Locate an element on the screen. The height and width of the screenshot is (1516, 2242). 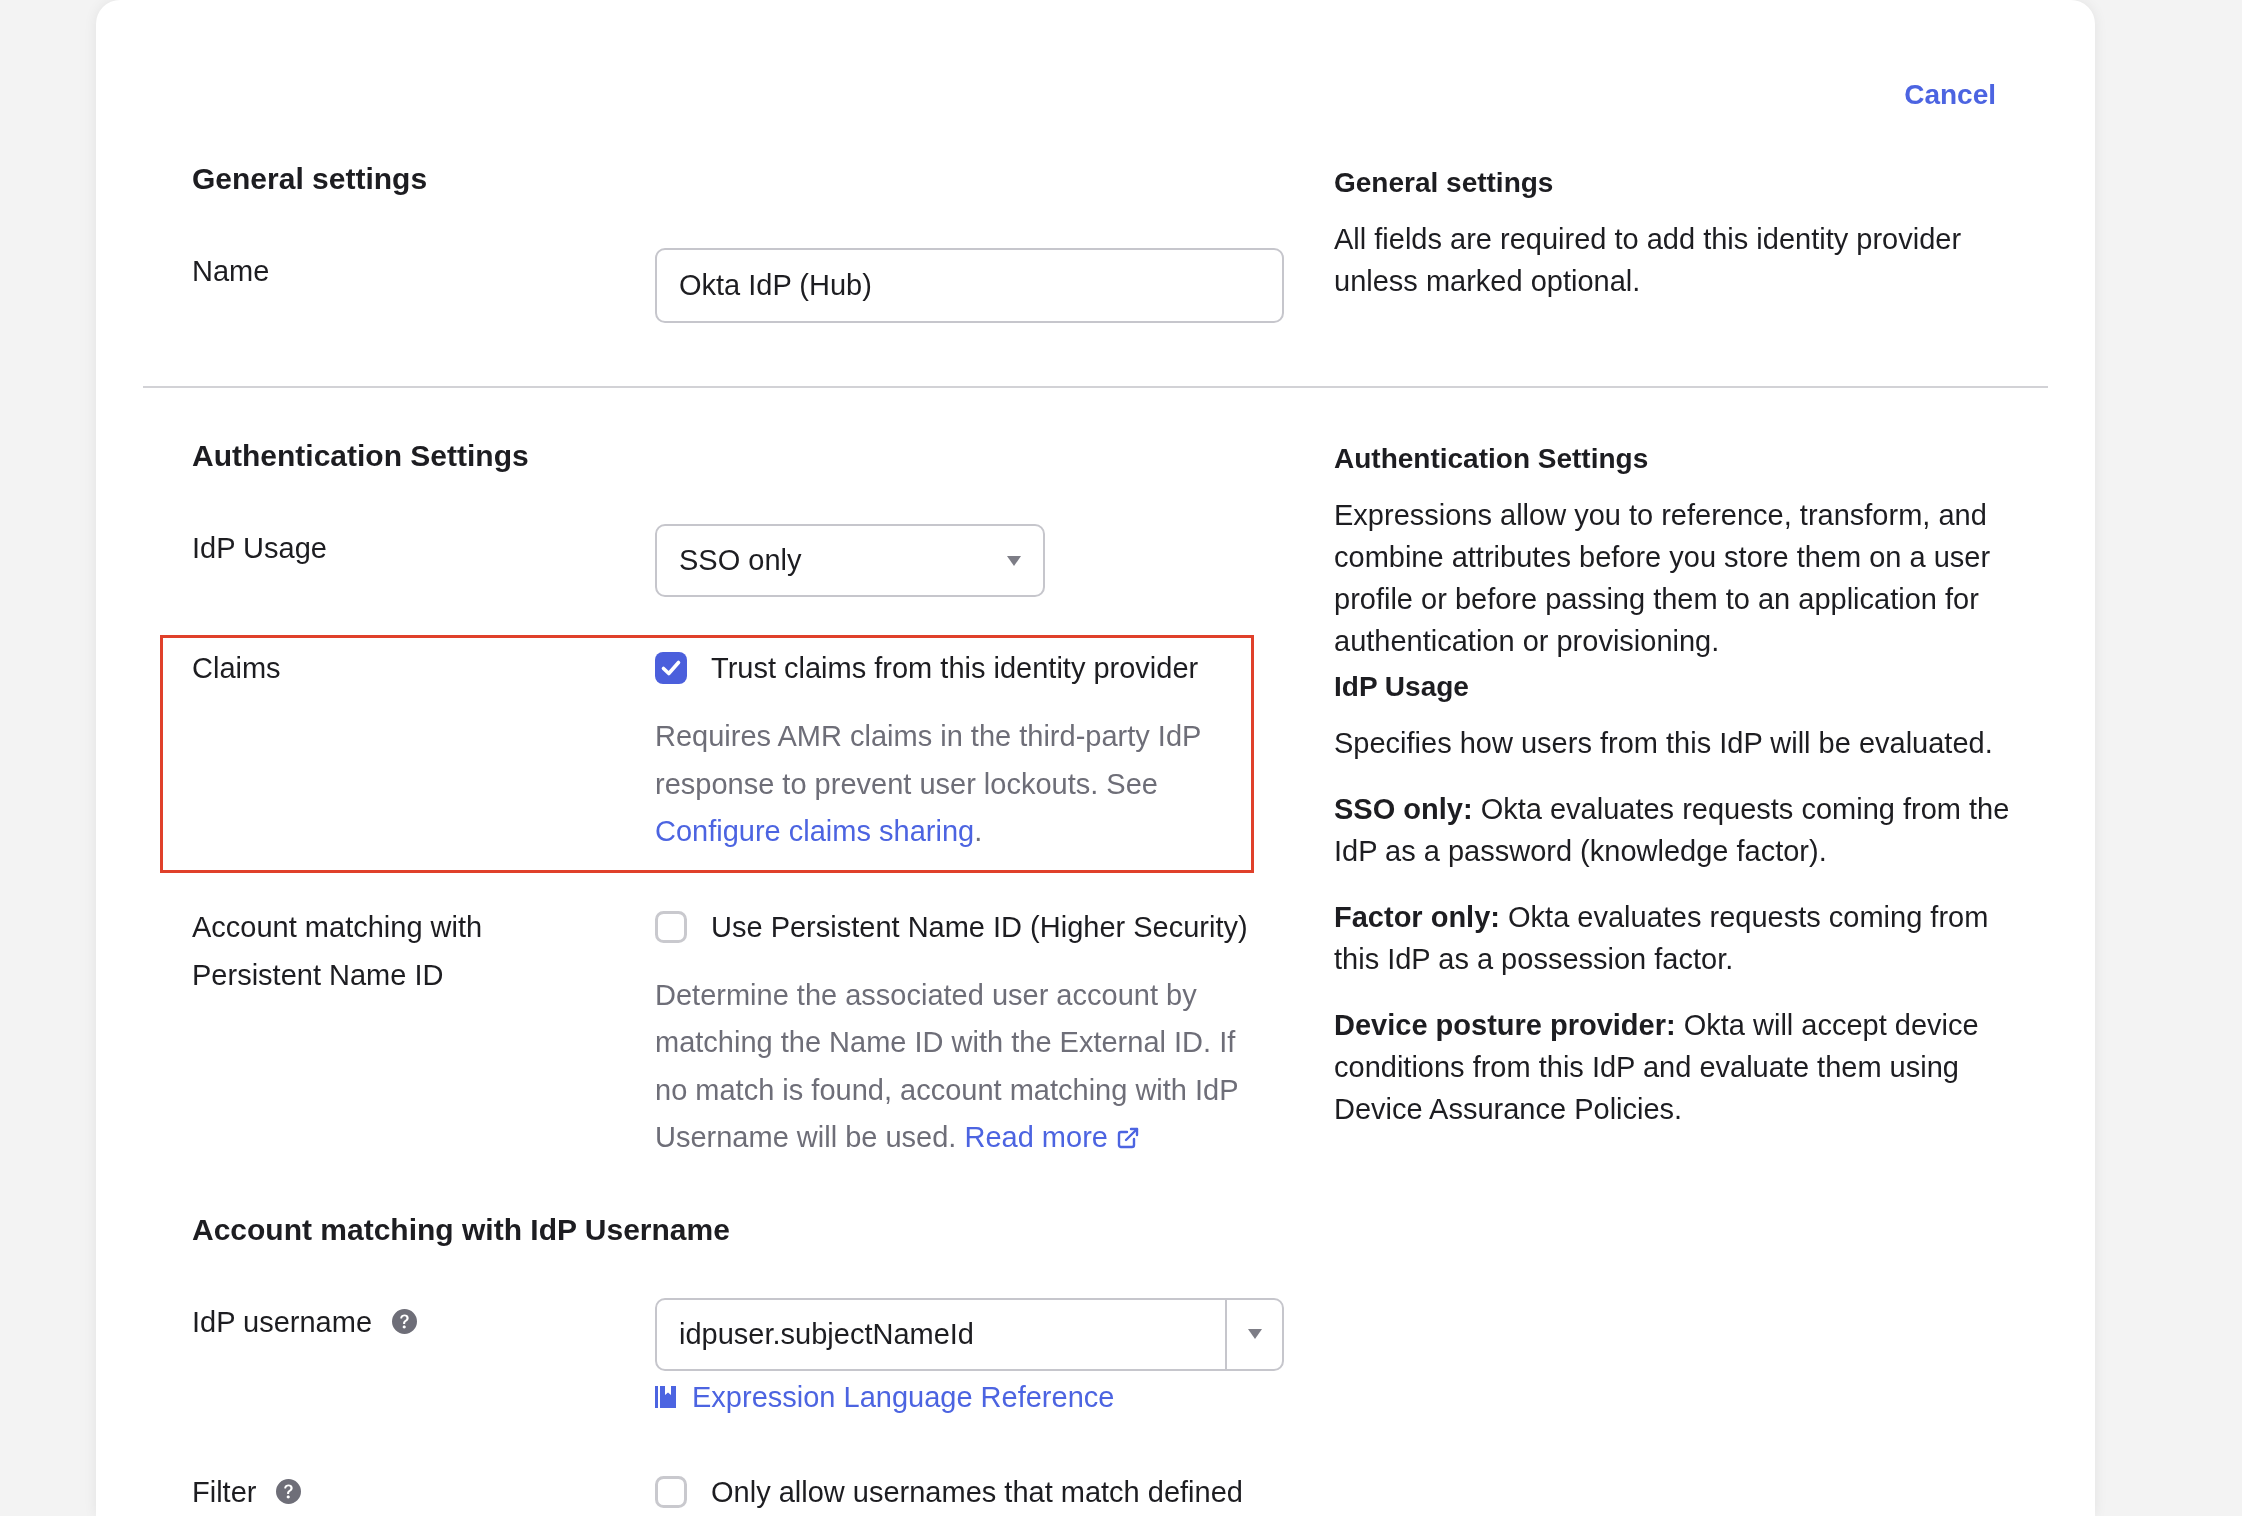
field-label: IdP Usage is located at coordinates (259, 548).